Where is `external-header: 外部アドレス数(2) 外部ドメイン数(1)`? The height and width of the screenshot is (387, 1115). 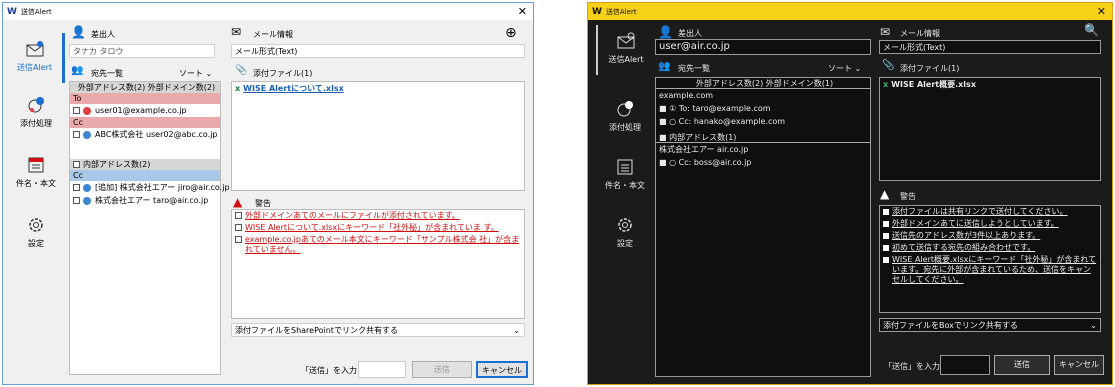 external-header: 外部アドレス数(2) 外部ドメイン数(1) is located at coordinates (763, 83).